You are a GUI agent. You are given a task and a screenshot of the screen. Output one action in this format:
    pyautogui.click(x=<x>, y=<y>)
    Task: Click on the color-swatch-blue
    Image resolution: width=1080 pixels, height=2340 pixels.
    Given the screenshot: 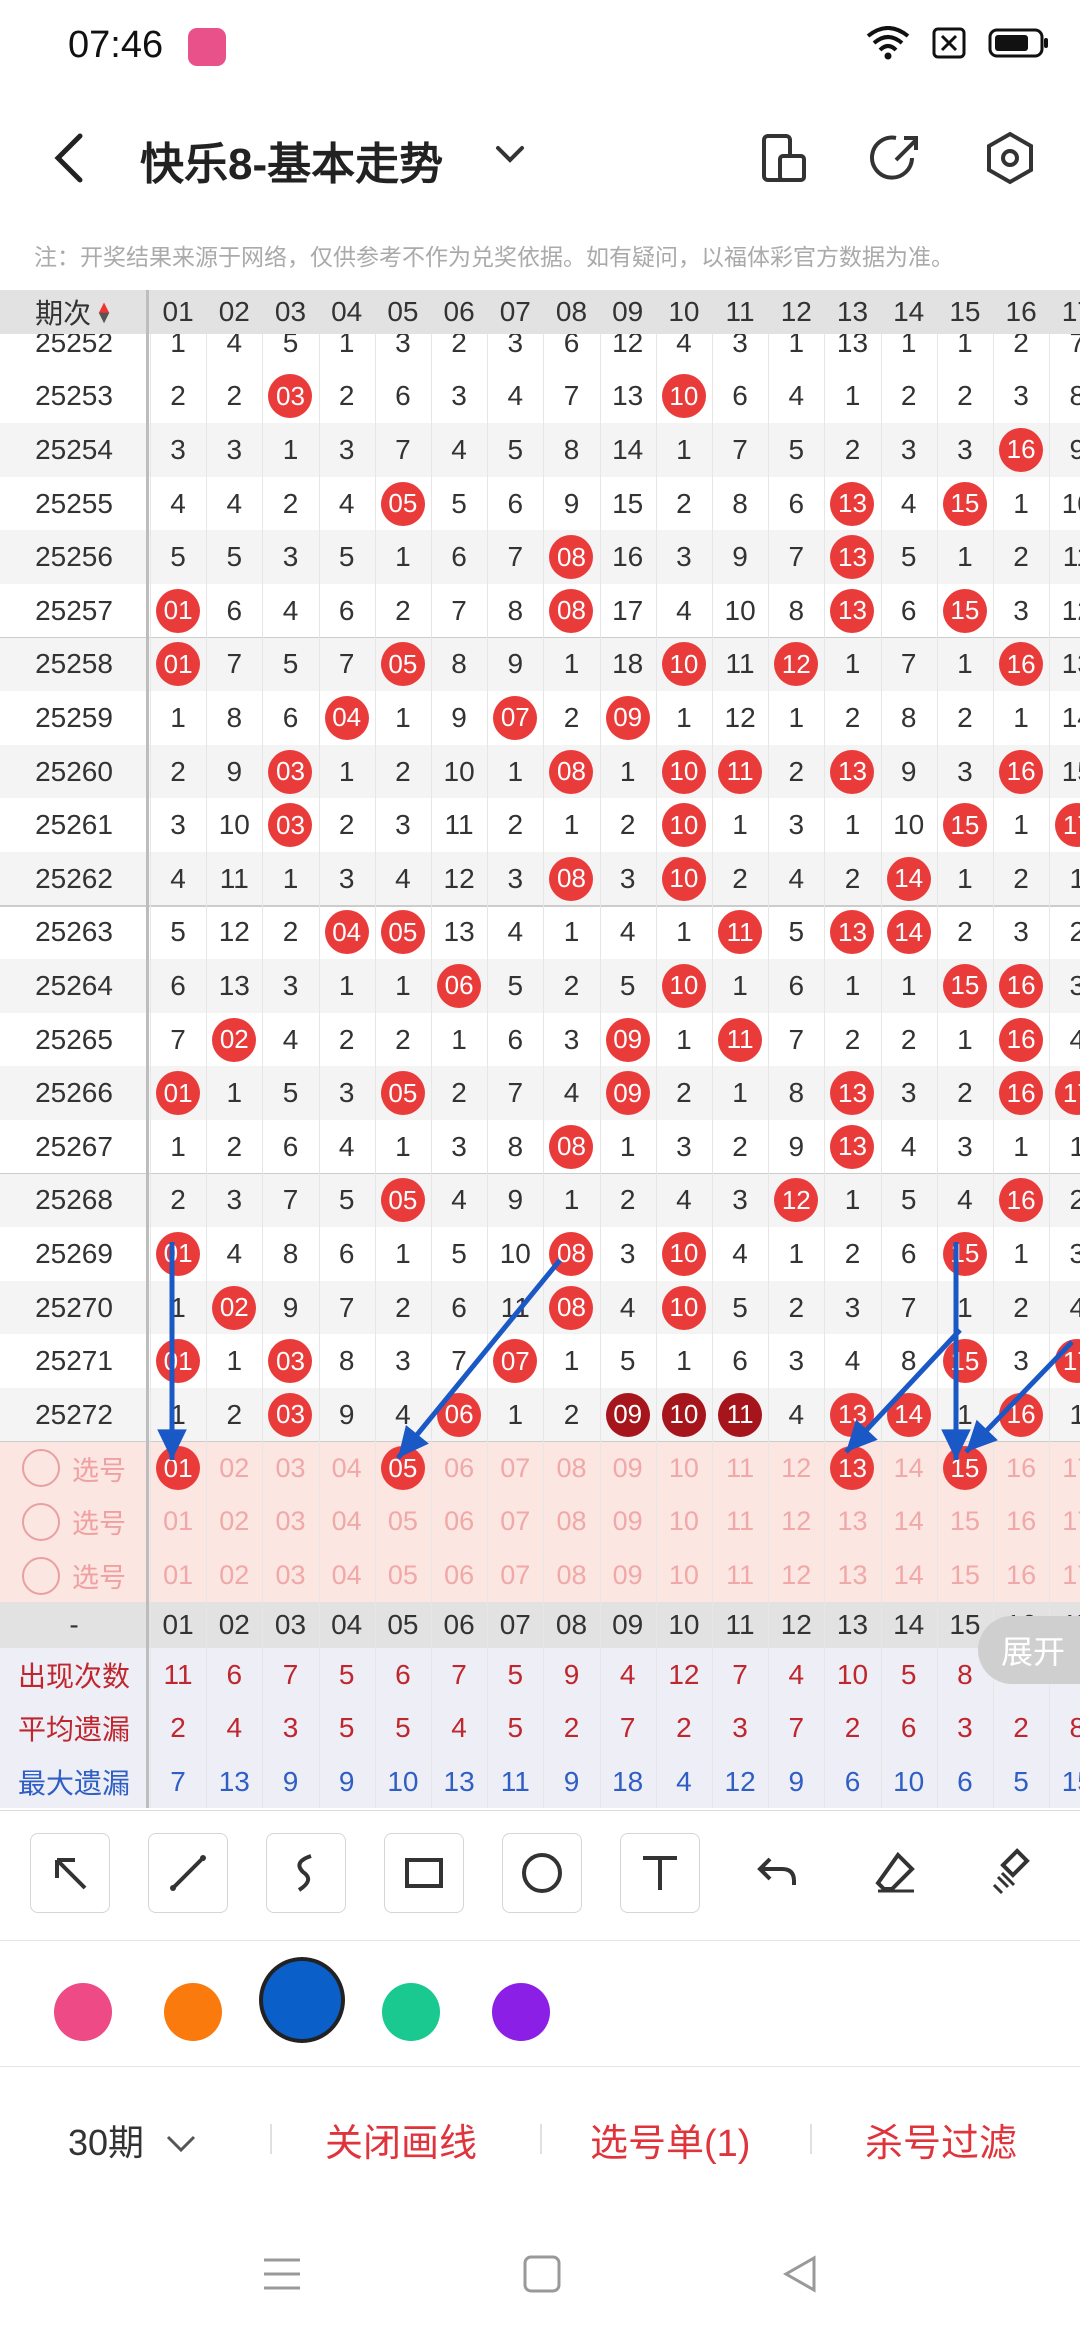 What is the action you would take?
    pyautogui.click(x=302, y=2000)
    